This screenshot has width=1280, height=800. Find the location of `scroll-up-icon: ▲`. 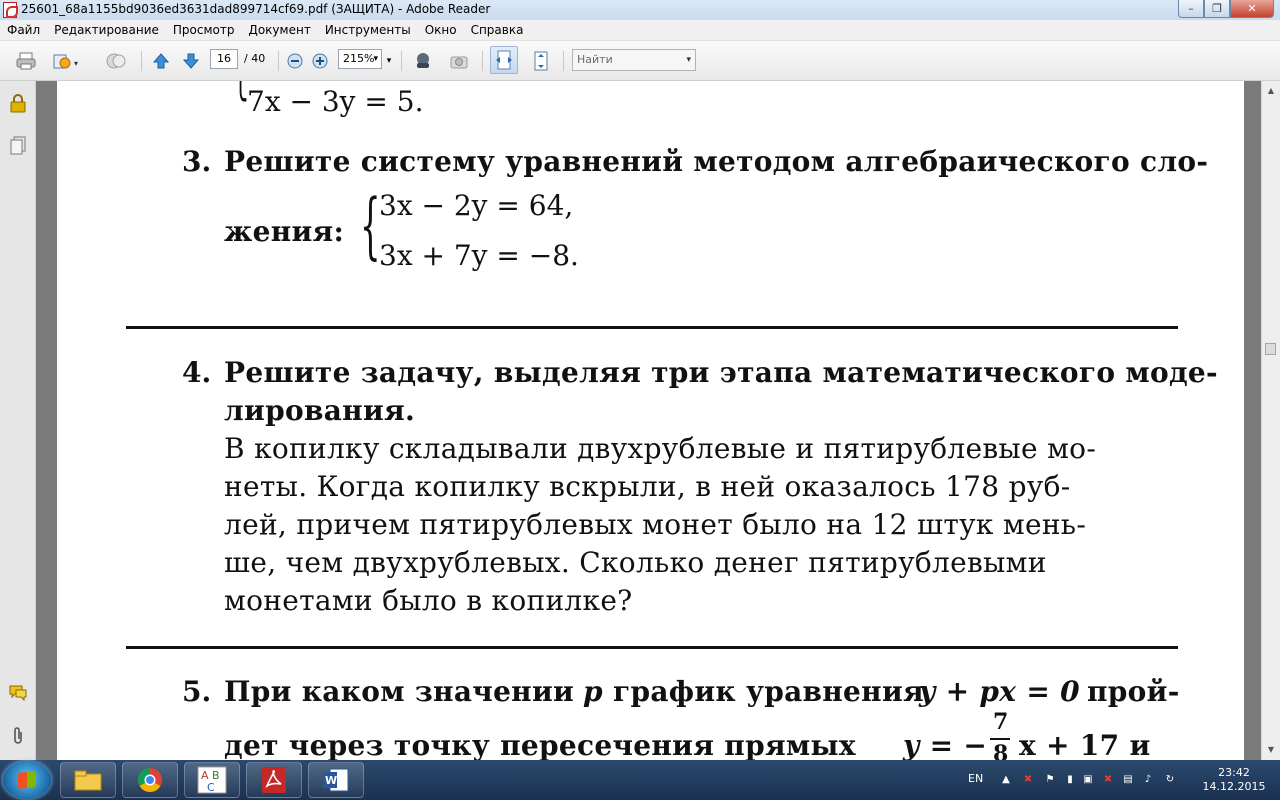

scroll-up-icon: ▲ is located at coordinates (1271, 90).